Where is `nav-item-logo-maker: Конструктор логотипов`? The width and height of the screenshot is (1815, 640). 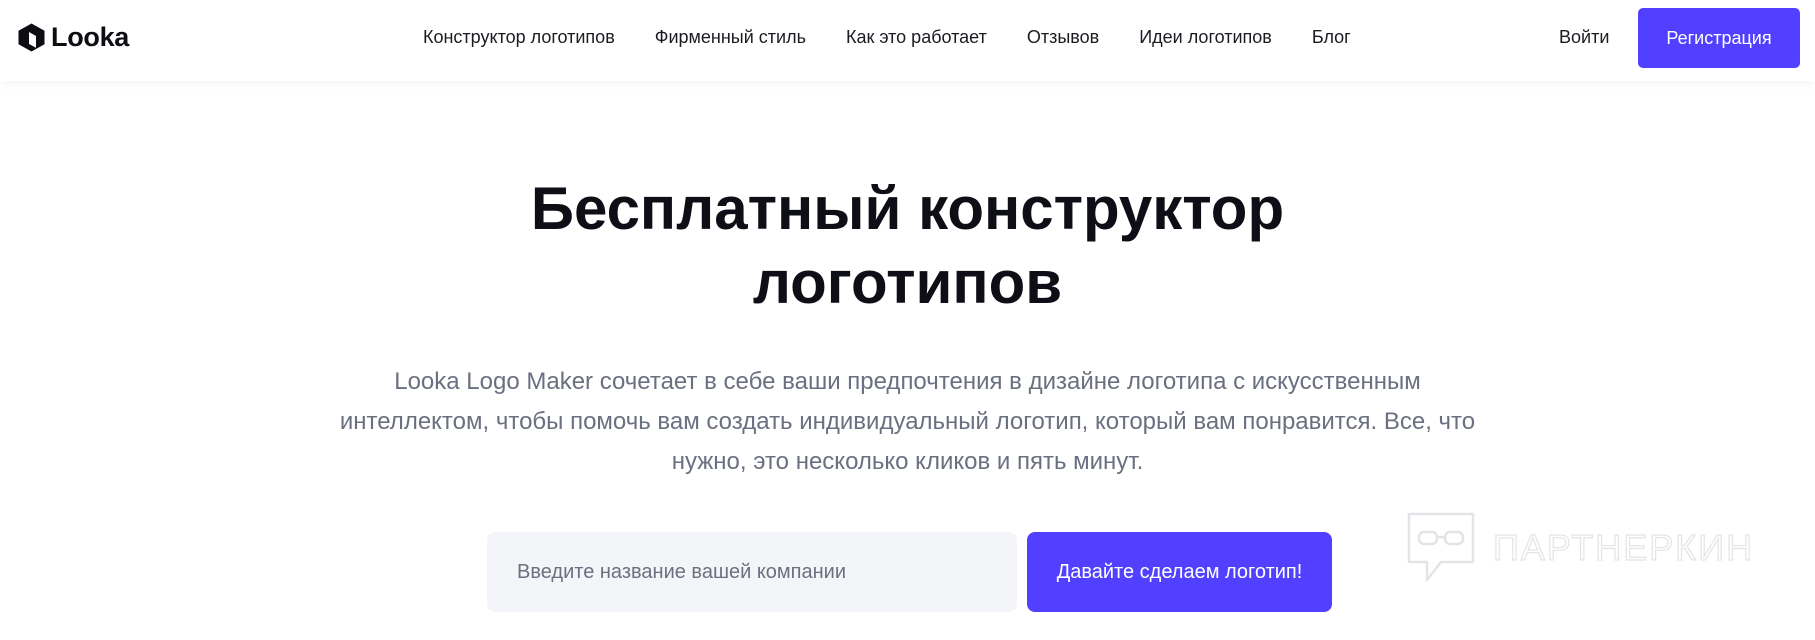 nav-item-logo-maker: Конструктор логотипов is located at coordinates (519, 37).